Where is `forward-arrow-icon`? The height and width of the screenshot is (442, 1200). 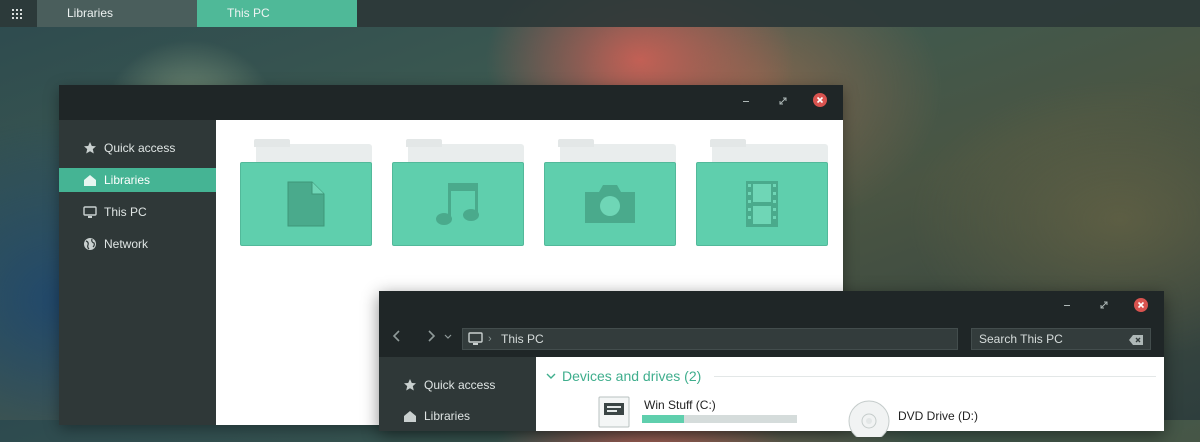 forward-arrow-icon is located at coordinates (432, 336).